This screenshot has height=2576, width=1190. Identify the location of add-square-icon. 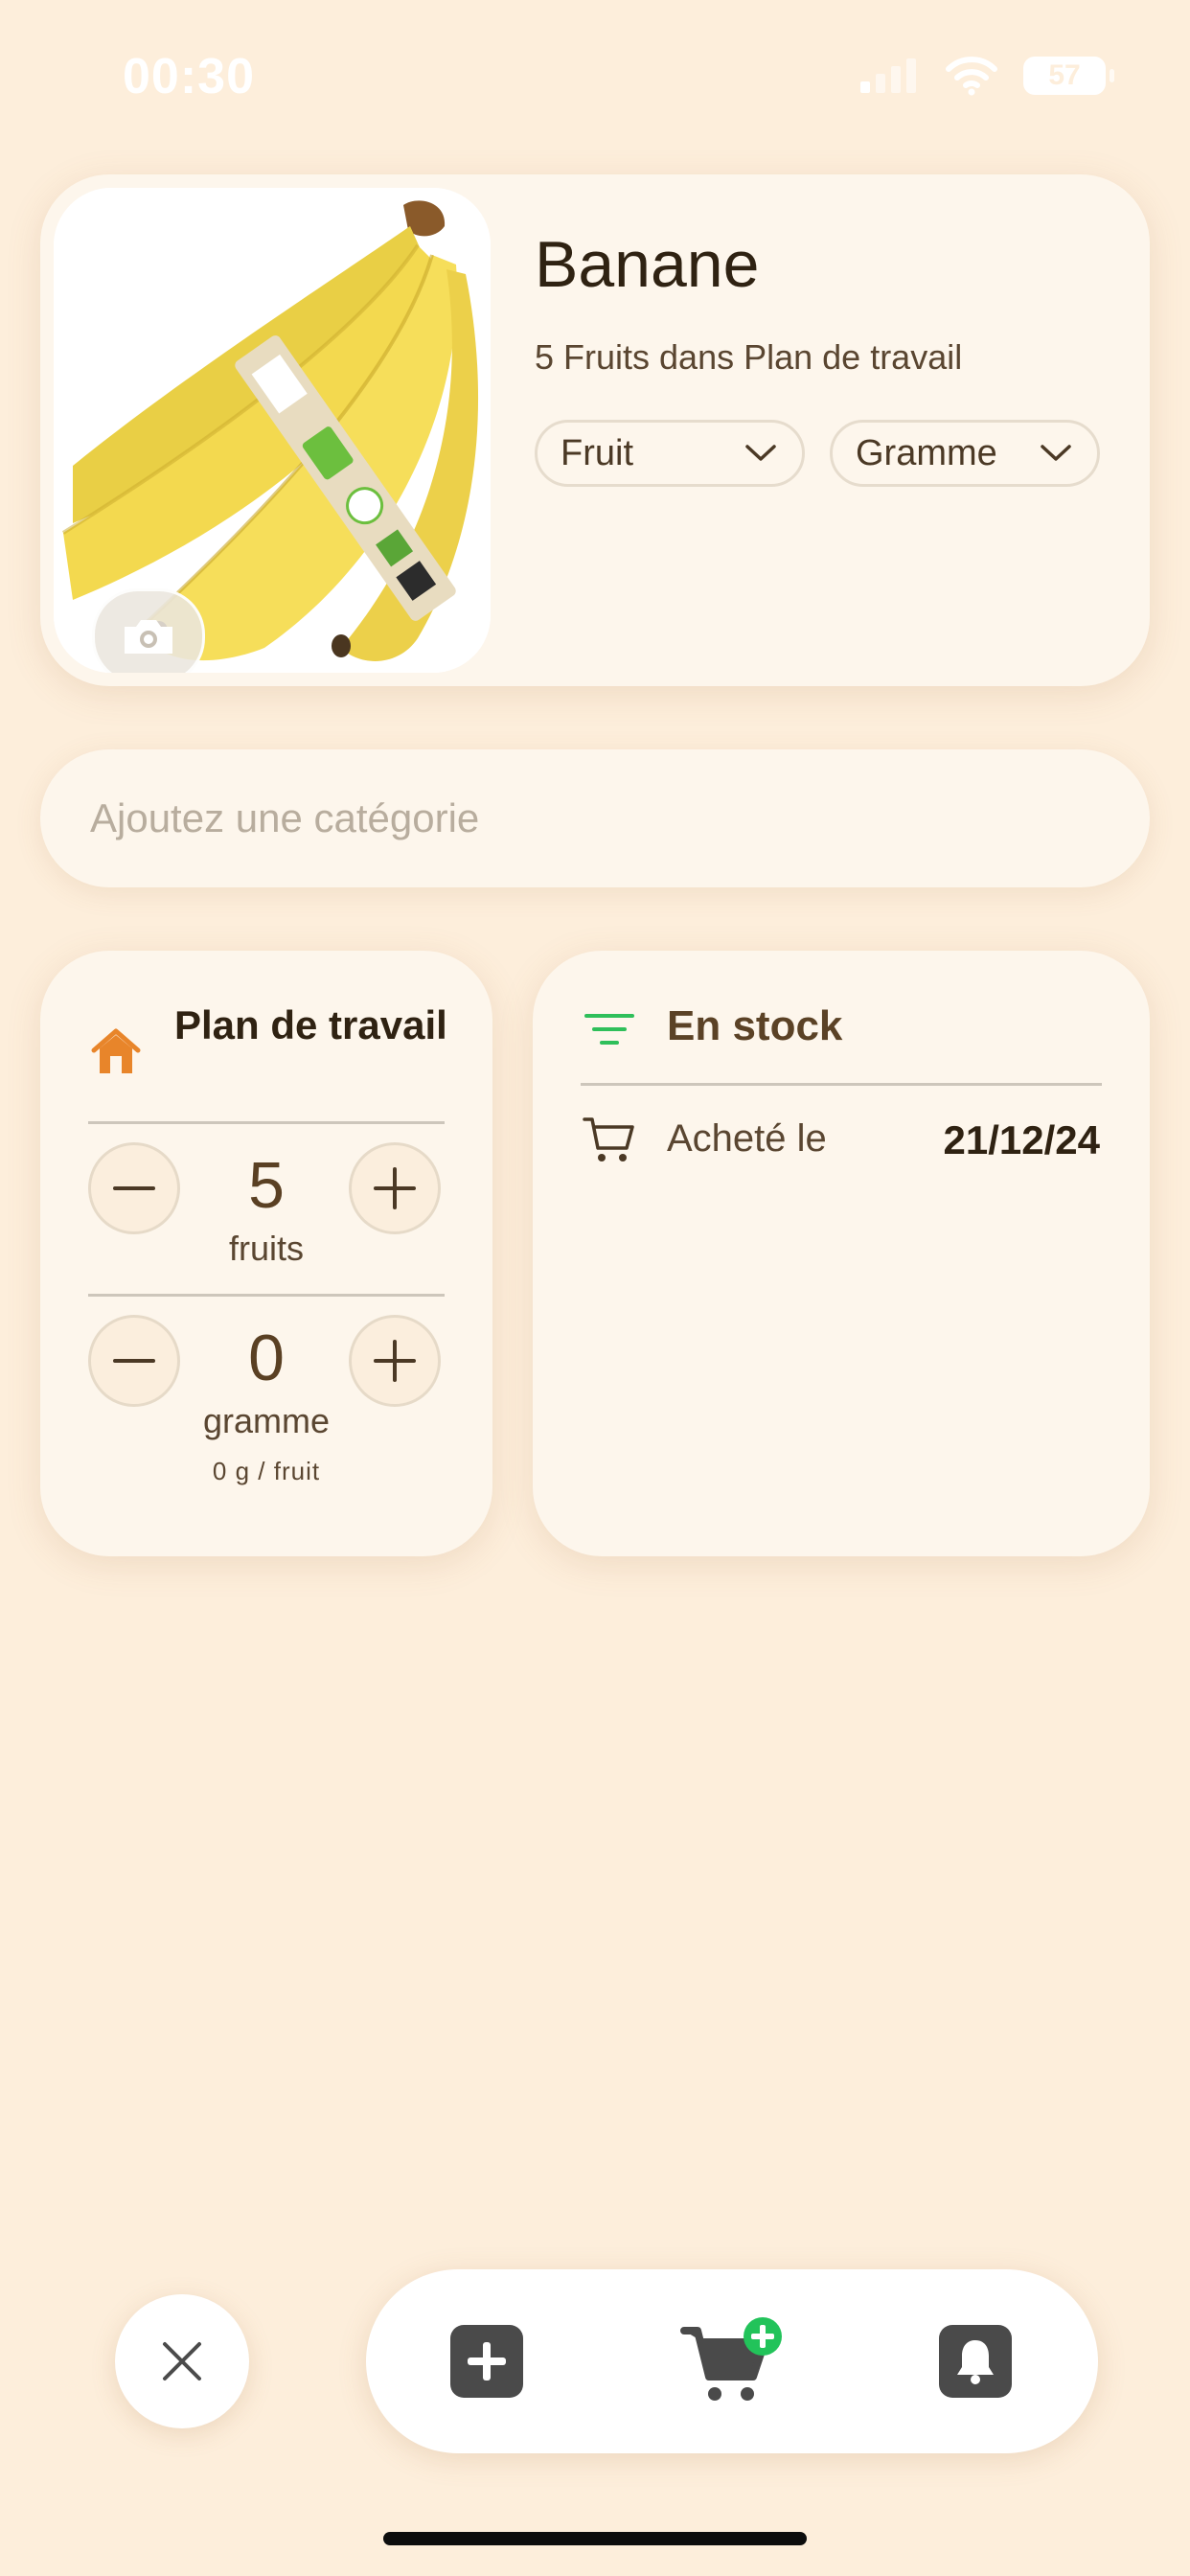
(487, 2361).